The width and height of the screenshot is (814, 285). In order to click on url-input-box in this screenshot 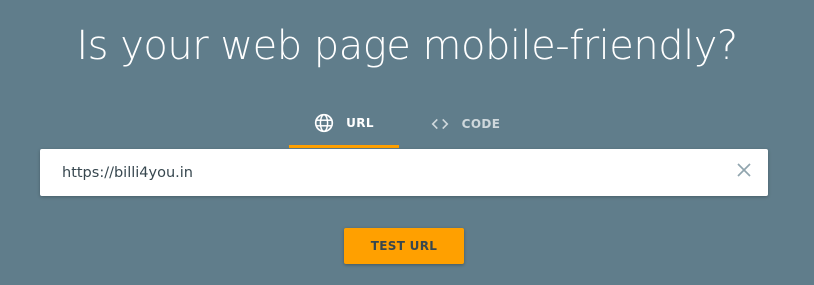, I will do `click(404, 172)`.